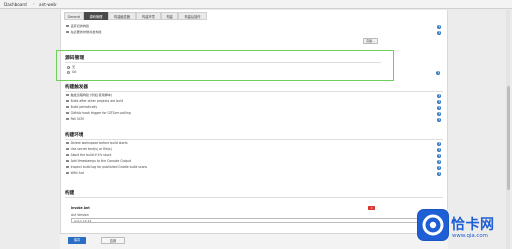 The height and width of the screenshot is (249, 512). Describe the element at coordinates (508, 138) in the screenshot. I see `scrollbar-thumb` at that location.